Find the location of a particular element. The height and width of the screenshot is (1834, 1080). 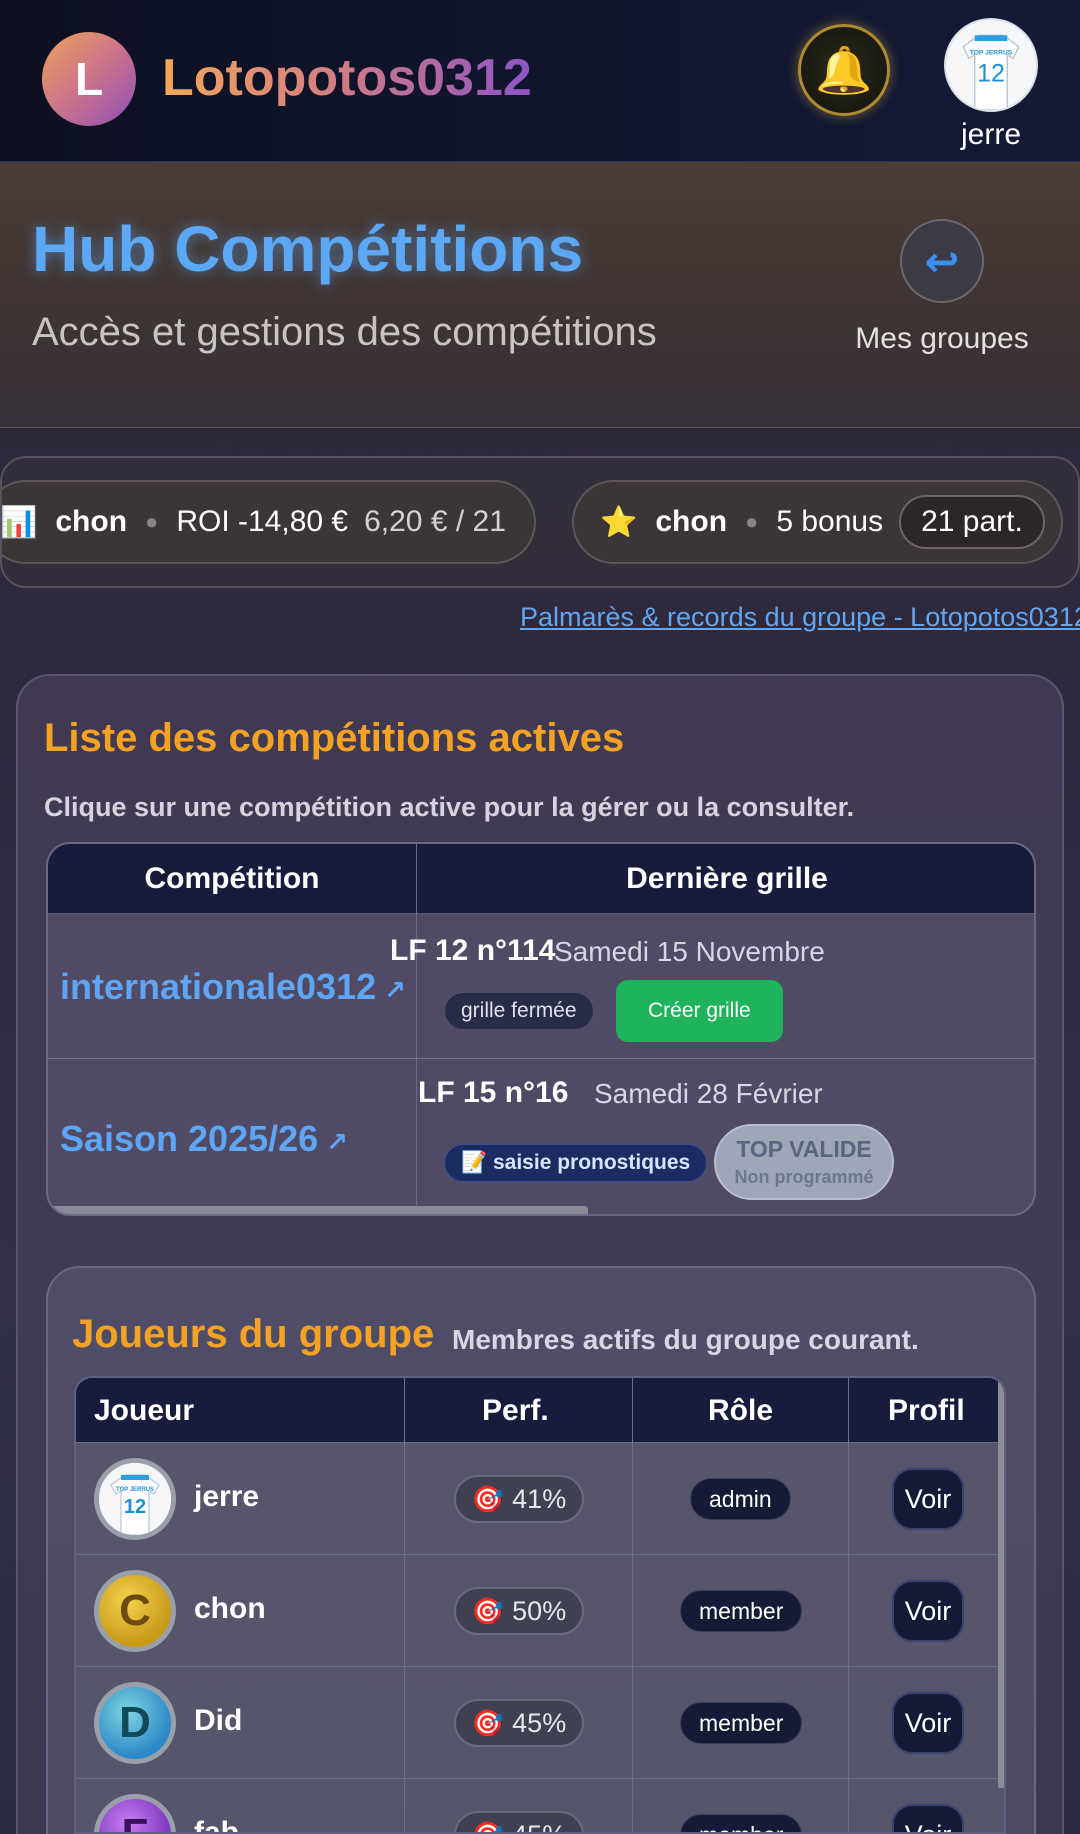

top-valide-badge: TOP VALIDE Non programmé is located at coordinates (804, 1162).